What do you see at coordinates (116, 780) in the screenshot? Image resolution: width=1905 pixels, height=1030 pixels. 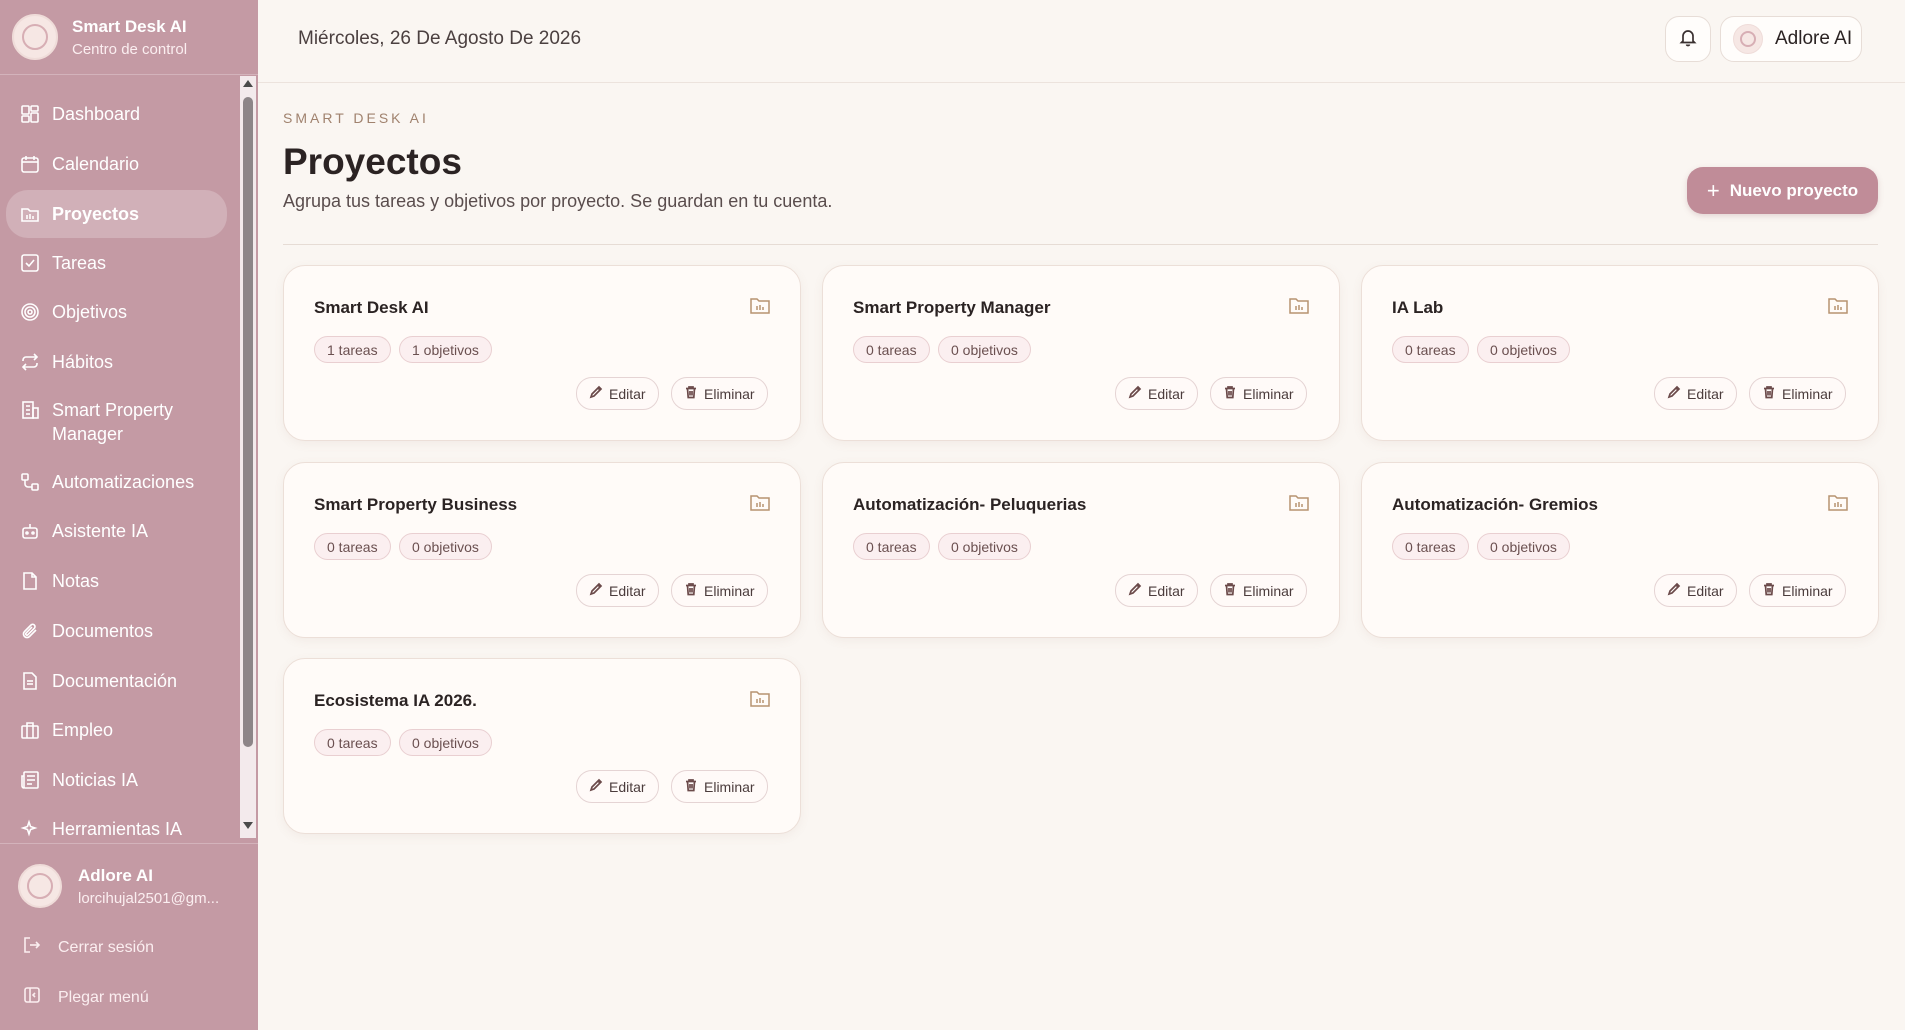 I see `sidebar-item-noticias-ia: Noticias IA` at bounding box center [116, 780].